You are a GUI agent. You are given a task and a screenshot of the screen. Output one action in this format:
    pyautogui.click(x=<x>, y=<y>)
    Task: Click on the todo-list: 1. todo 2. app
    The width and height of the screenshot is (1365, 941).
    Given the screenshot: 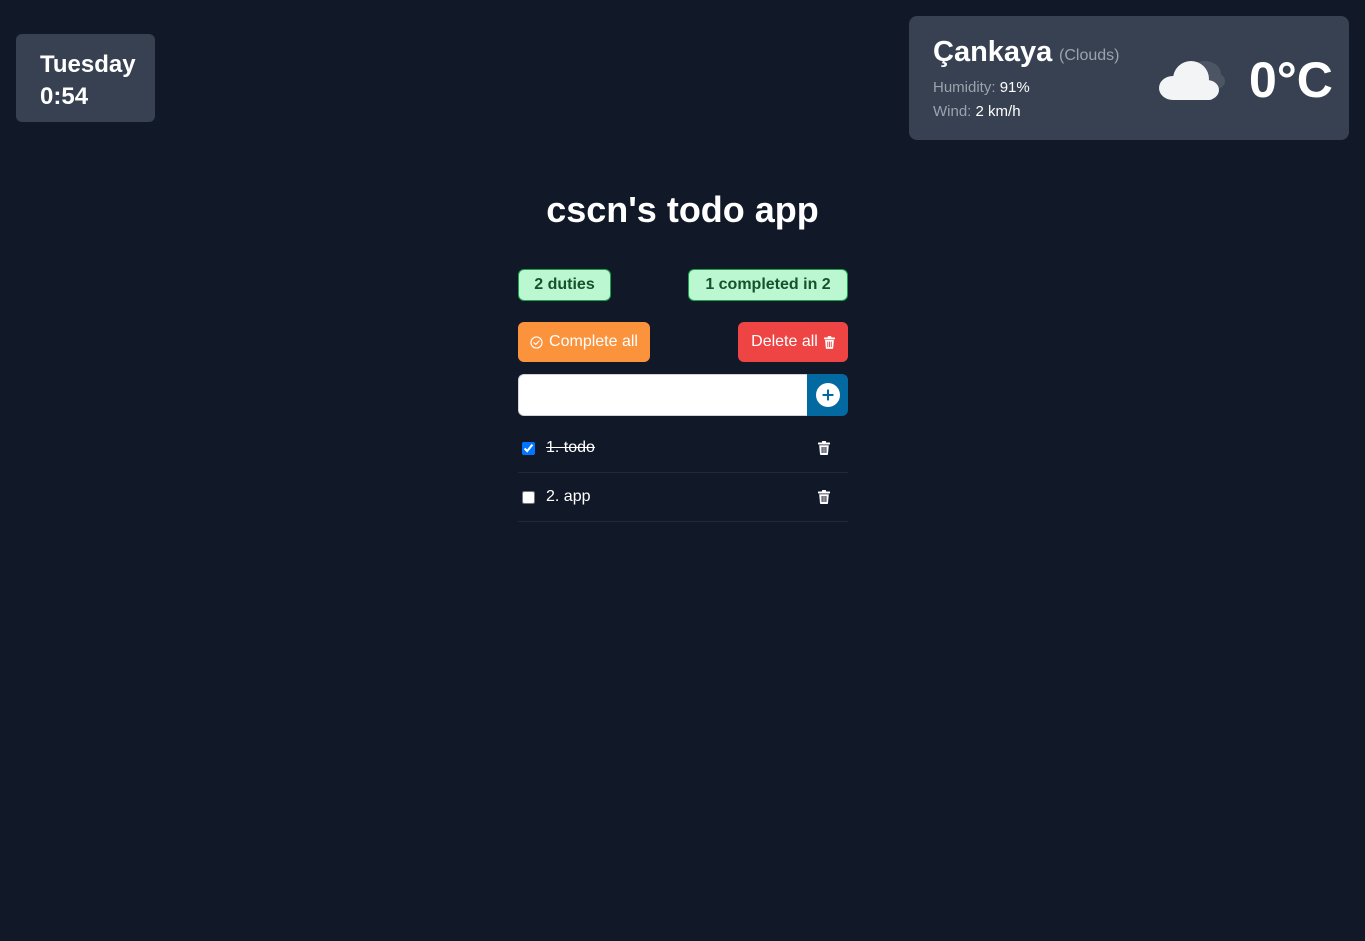 What is the action you would take?
    pyautogui.click(x=683, y=473)
    